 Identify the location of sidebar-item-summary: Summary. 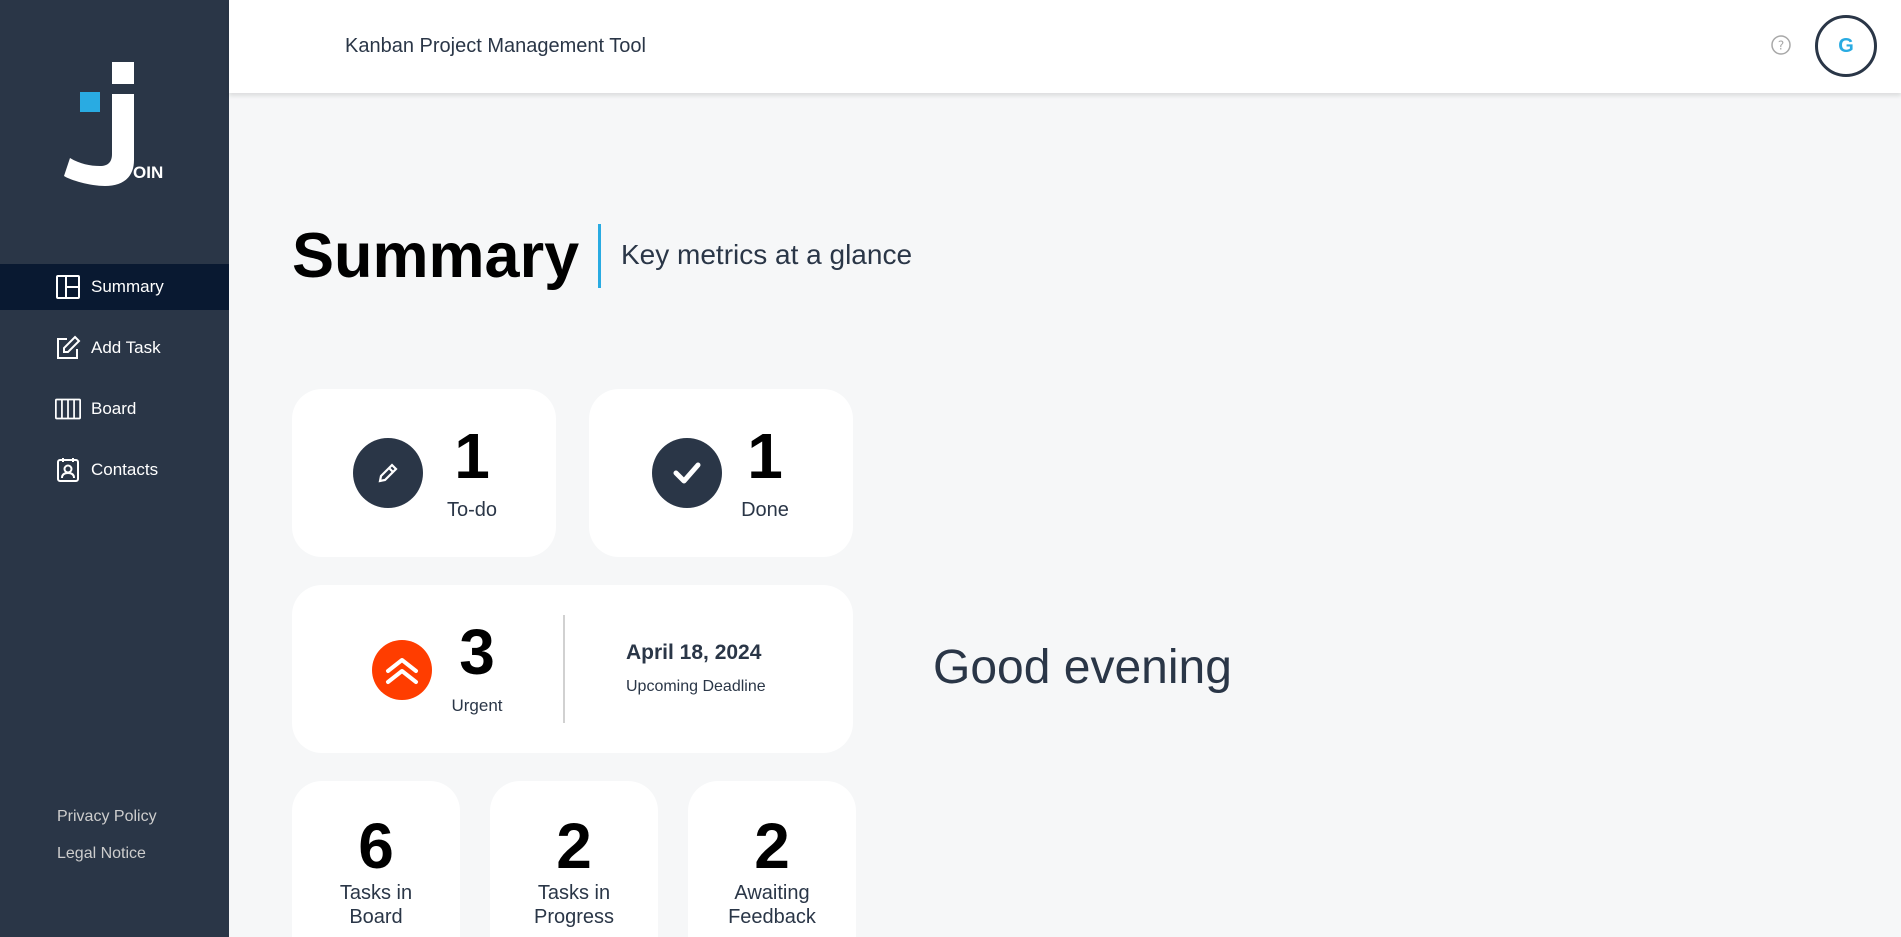
(114, 287).